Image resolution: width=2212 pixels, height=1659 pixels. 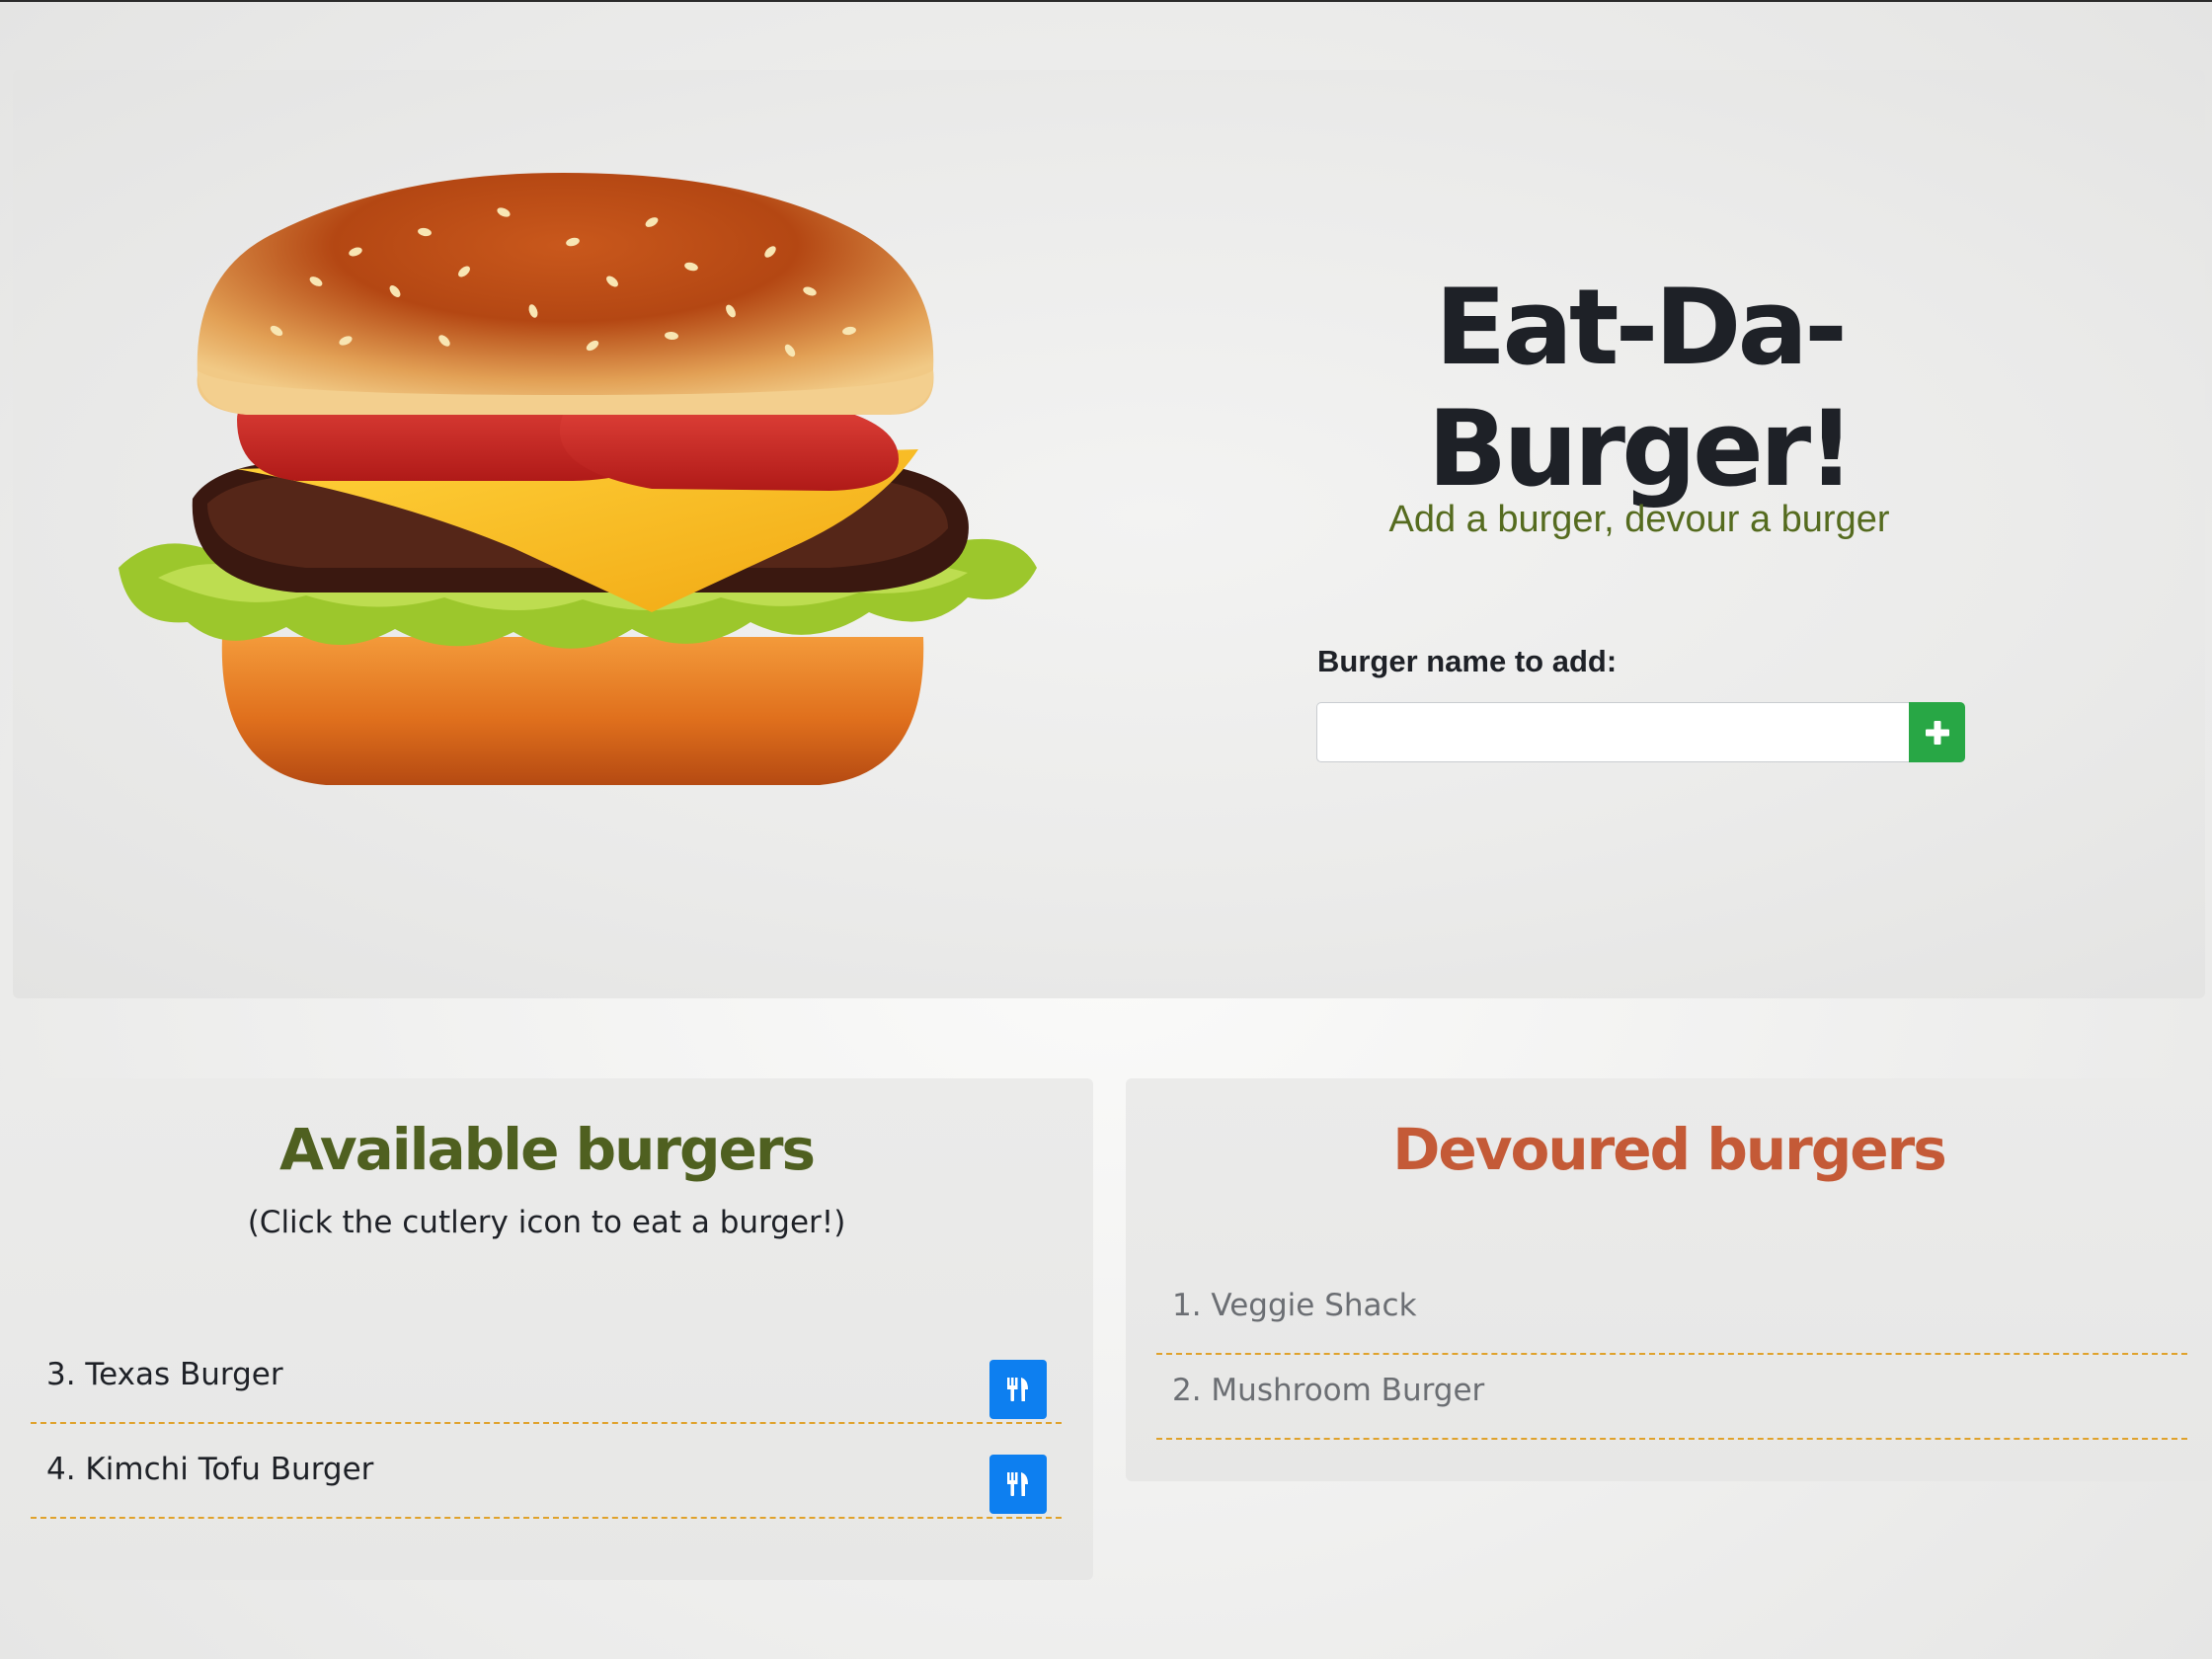 I want to click on plus-icon, so click(x=1937, y=733).